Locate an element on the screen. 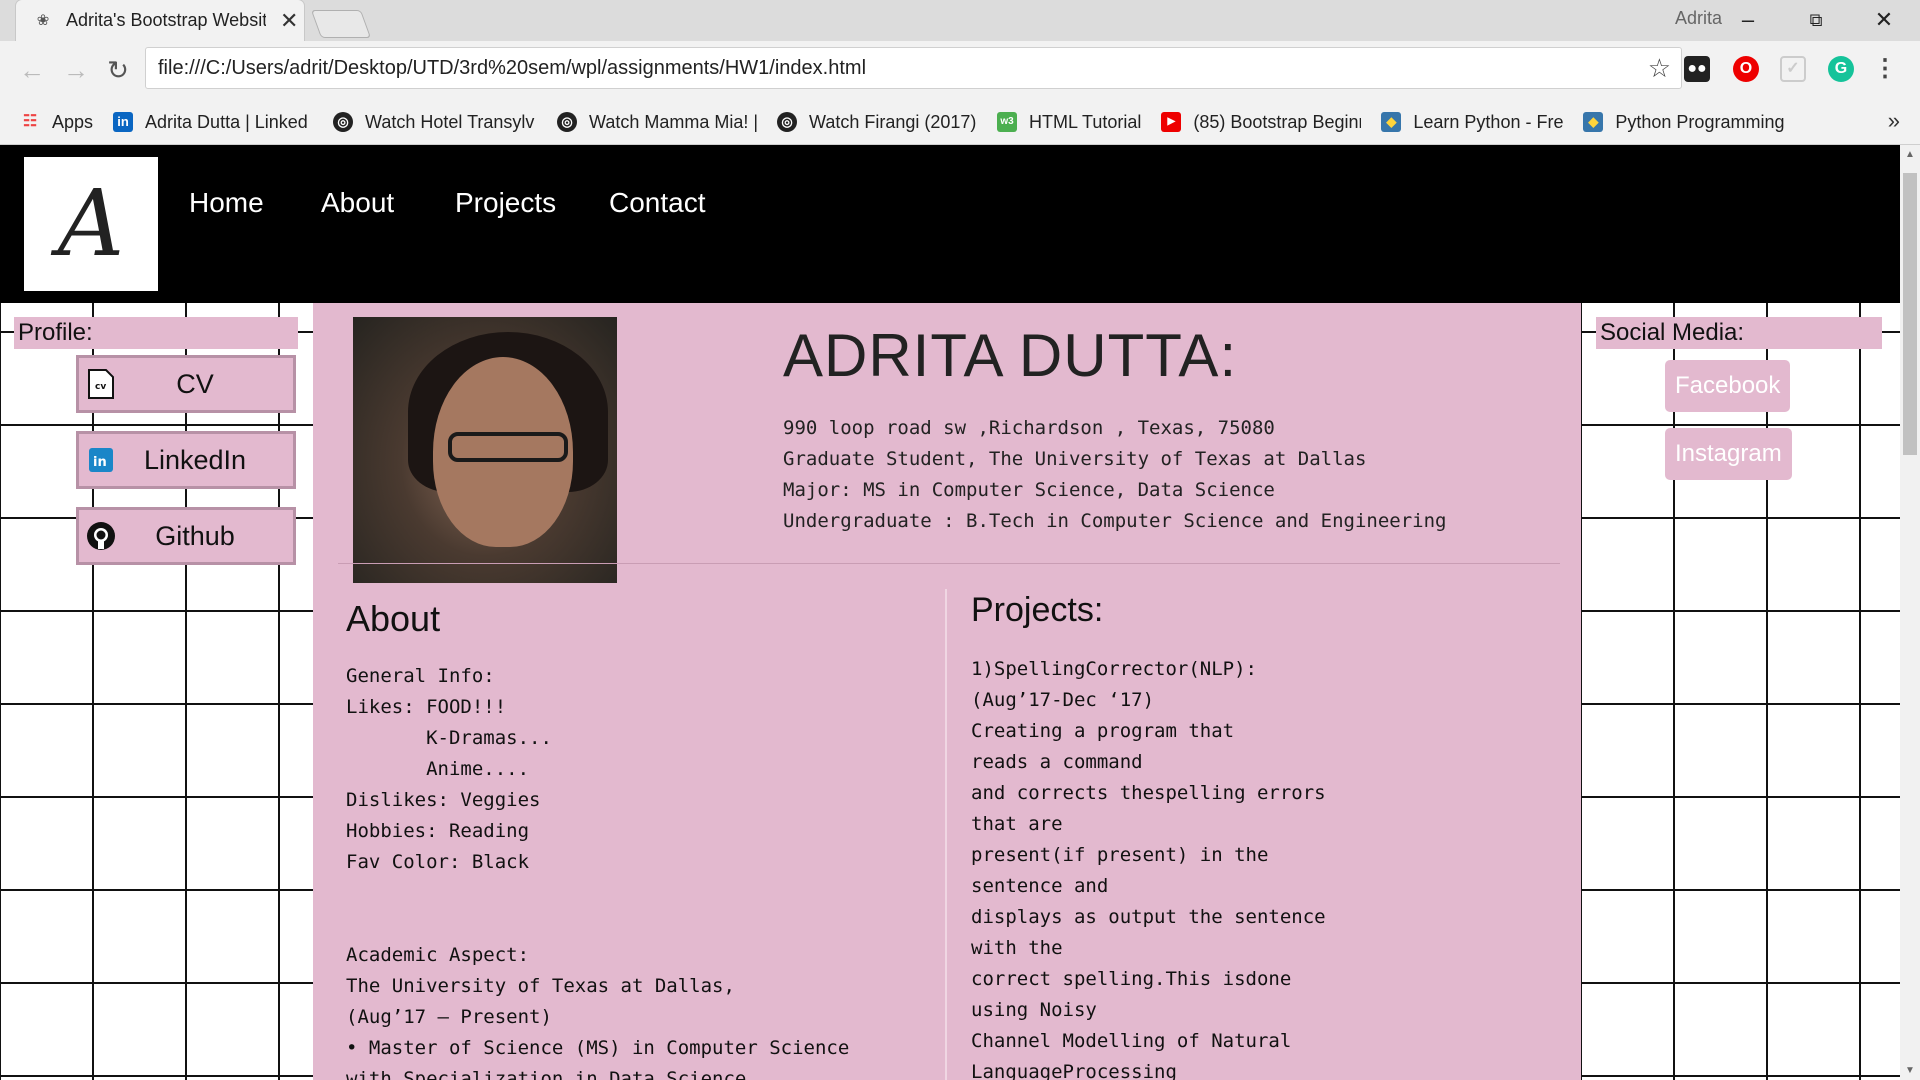  scroll-up-icon: ▲ is located at coordinates (1910, 154).